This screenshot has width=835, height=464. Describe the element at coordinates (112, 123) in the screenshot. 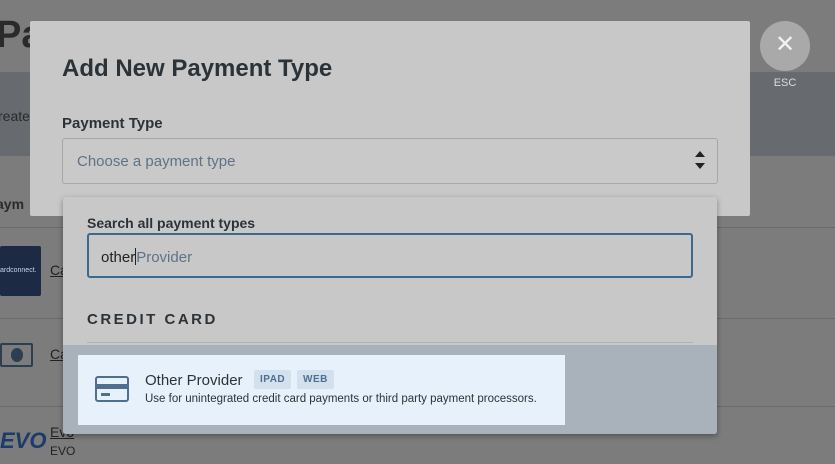

I see `payment-type-label: Payment Type` at that location.